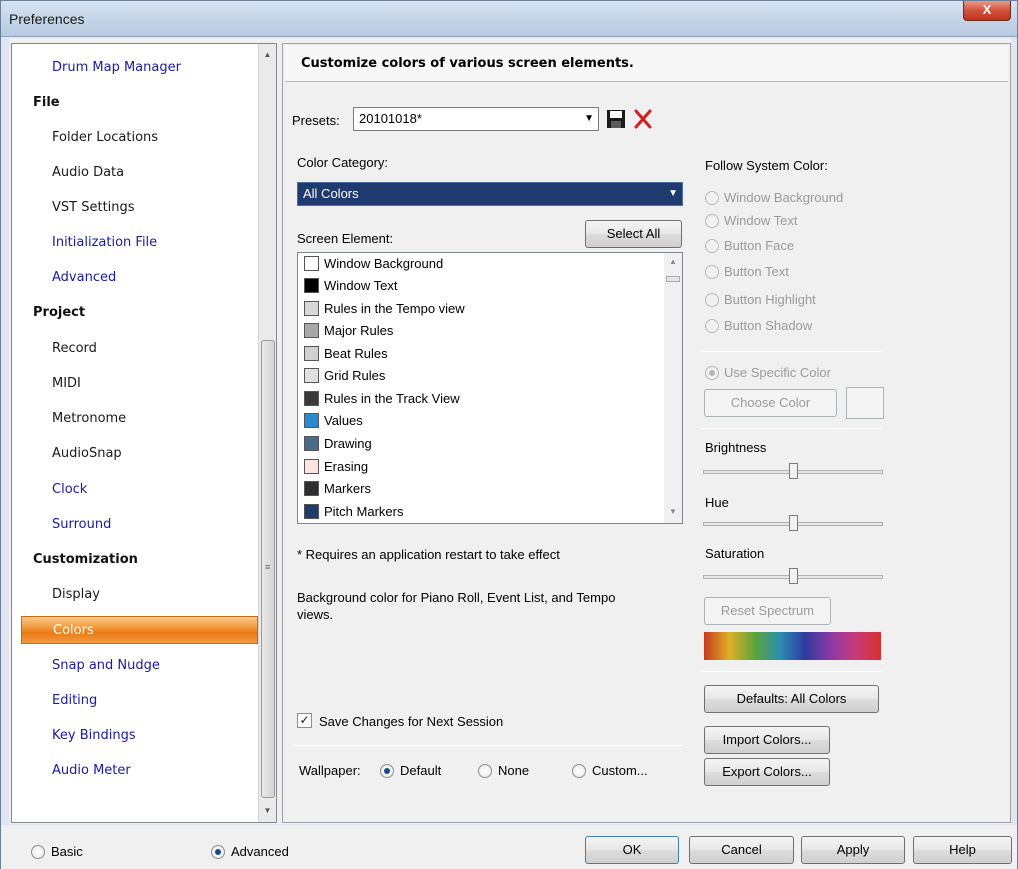  What do you see at coordinates (304, 720) in the screenshot?
I see `save-changes-checkbox: ✓` at bounding box center [304, 720].